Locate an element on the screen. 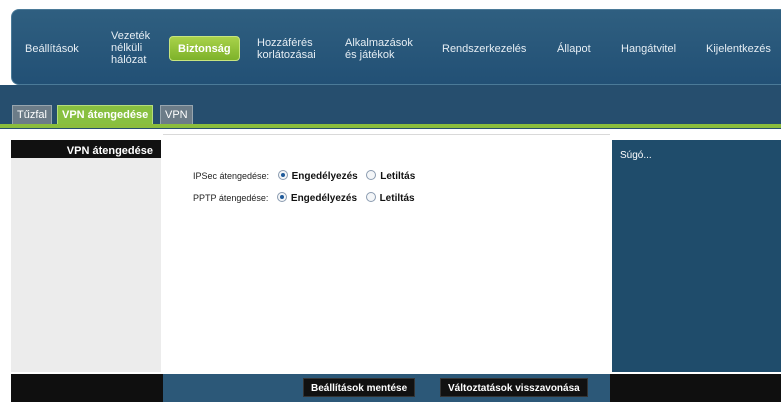 This screenshot has width=781, height=402. nav-apps-line2: és játékok is located at coordinates (370, 55).